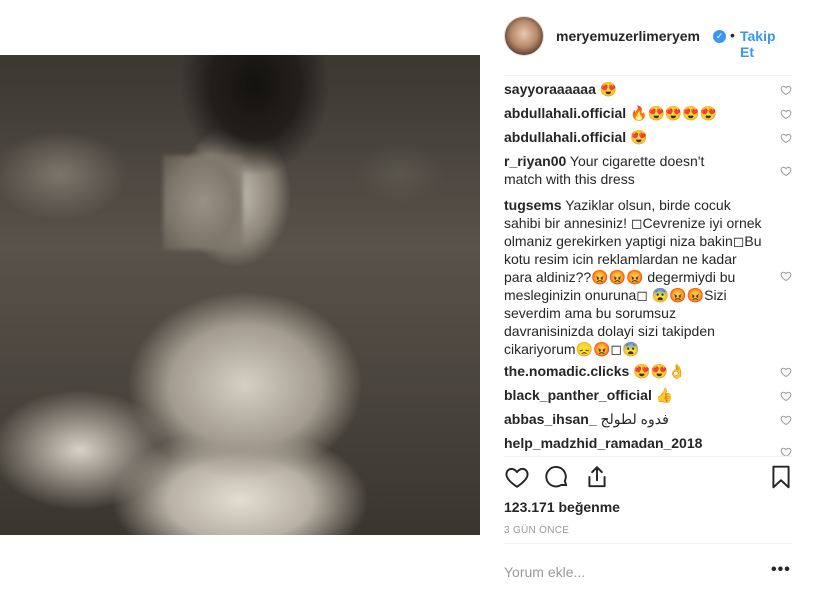 This screenshot has height=596, width=815. Describe the element at coordinates (533, 205) in the screenshot. I see `comment-username: tugsems` at that location.